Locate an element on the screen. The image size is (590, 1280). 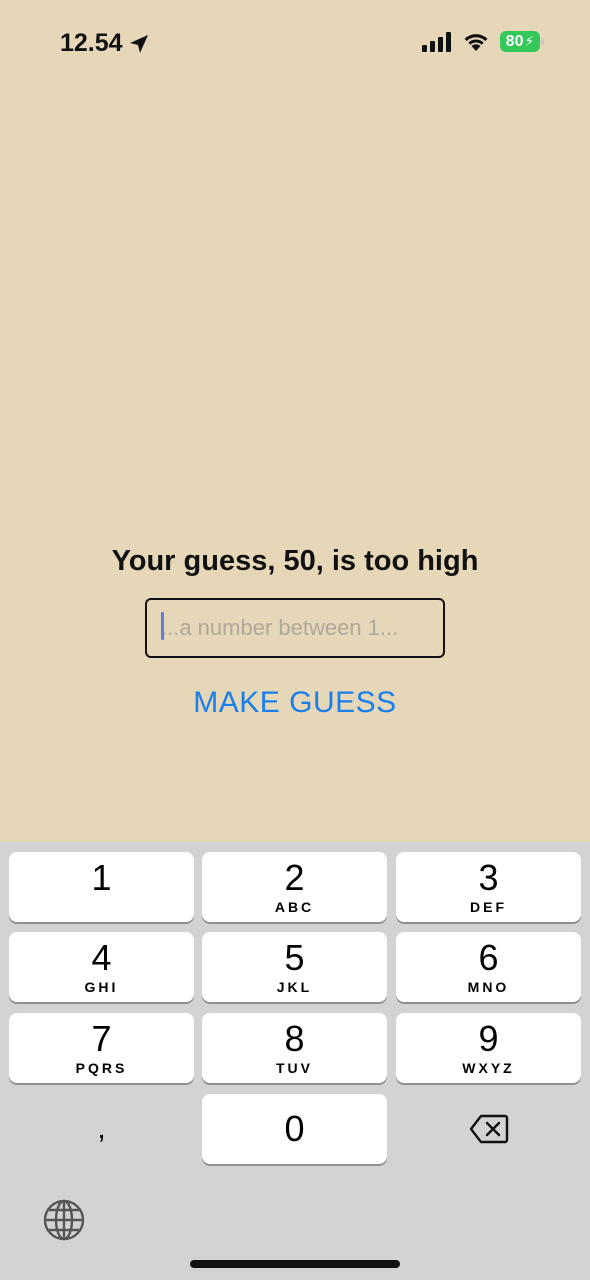
key-letters: ABC is located at coordinates (294, 907).